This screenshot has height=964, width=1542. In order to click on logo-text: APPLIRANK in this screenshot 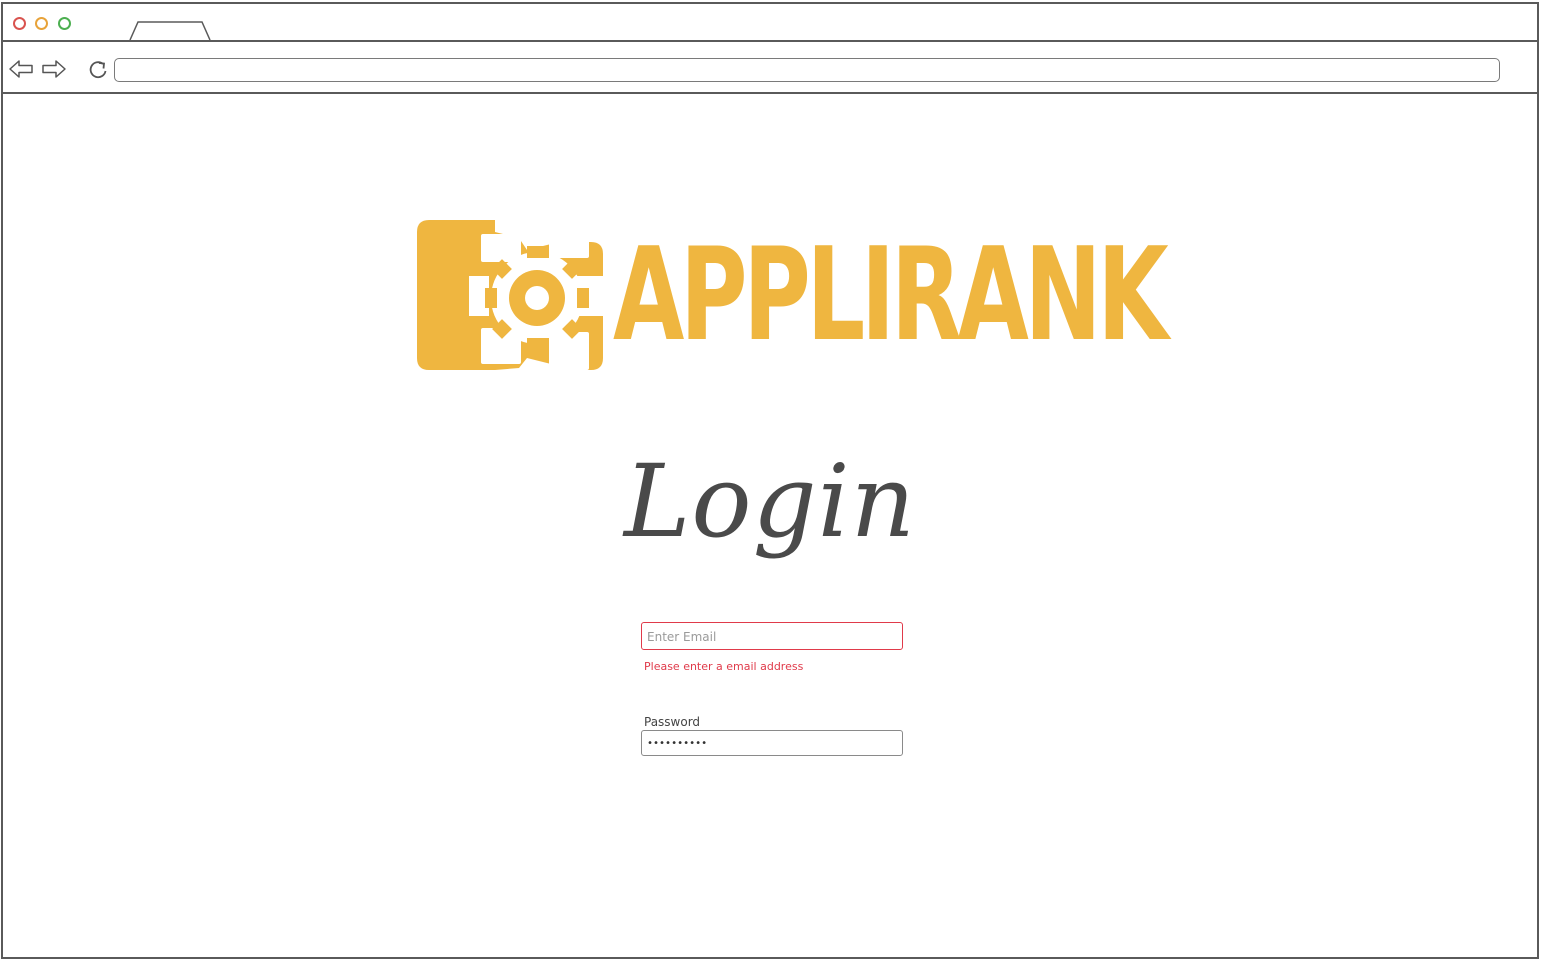, I will do `click(891, 295)`.